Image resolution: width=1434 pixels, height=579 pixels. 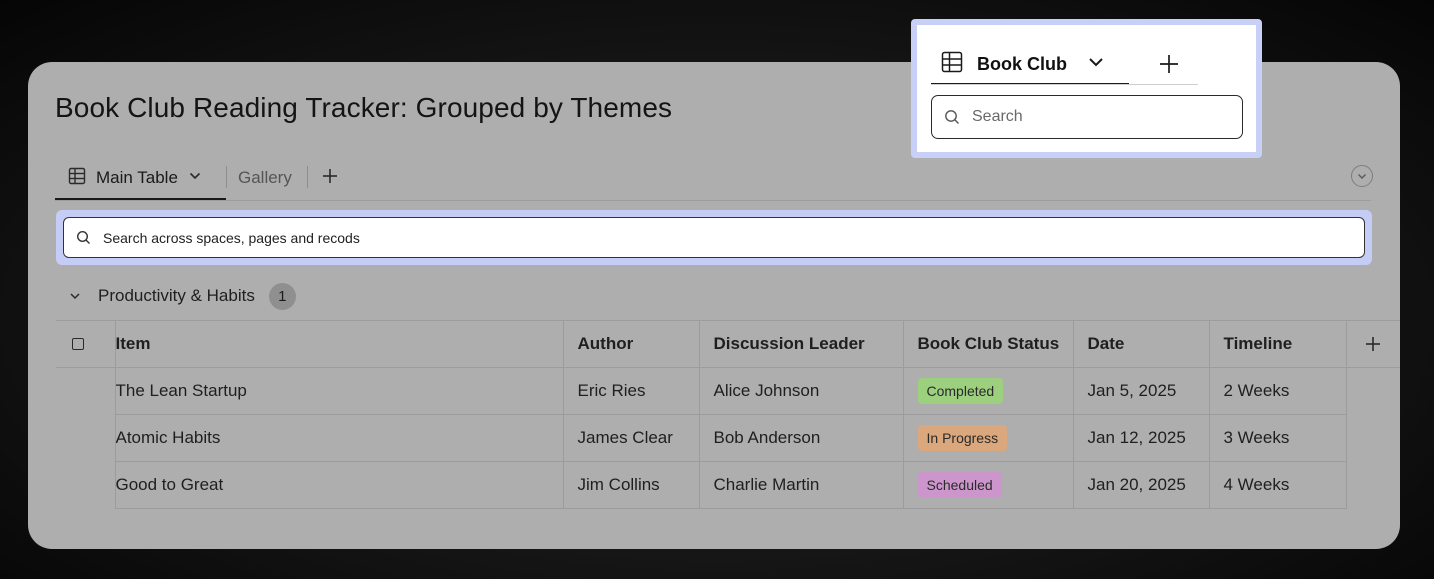 I want to click on tab-book-club-label: Book Club, so click(x=1022, y=63).